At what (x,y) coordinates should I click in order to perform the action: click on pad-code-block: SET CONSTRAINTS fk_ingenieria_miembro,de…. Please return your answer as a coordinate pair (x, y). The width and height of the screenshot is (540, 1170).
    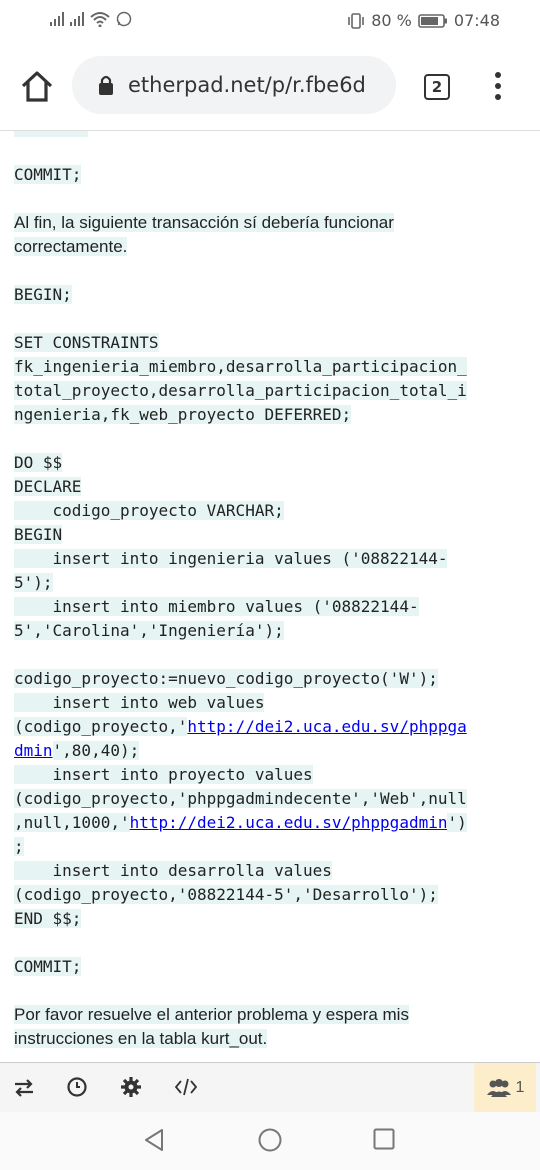
    Looking at the image, I should click on (240, 378).